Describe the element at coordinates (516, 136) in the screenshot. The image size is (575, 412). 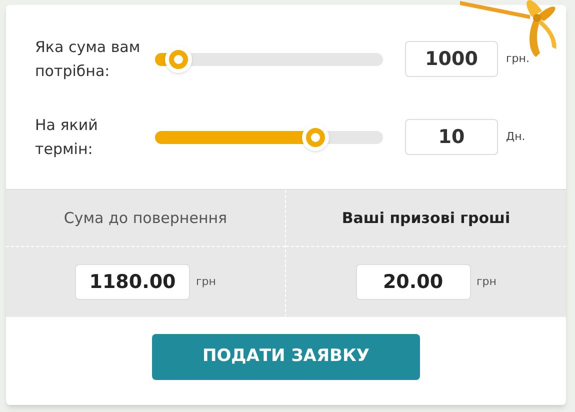
I see `unit-label: Дн.` at that location.